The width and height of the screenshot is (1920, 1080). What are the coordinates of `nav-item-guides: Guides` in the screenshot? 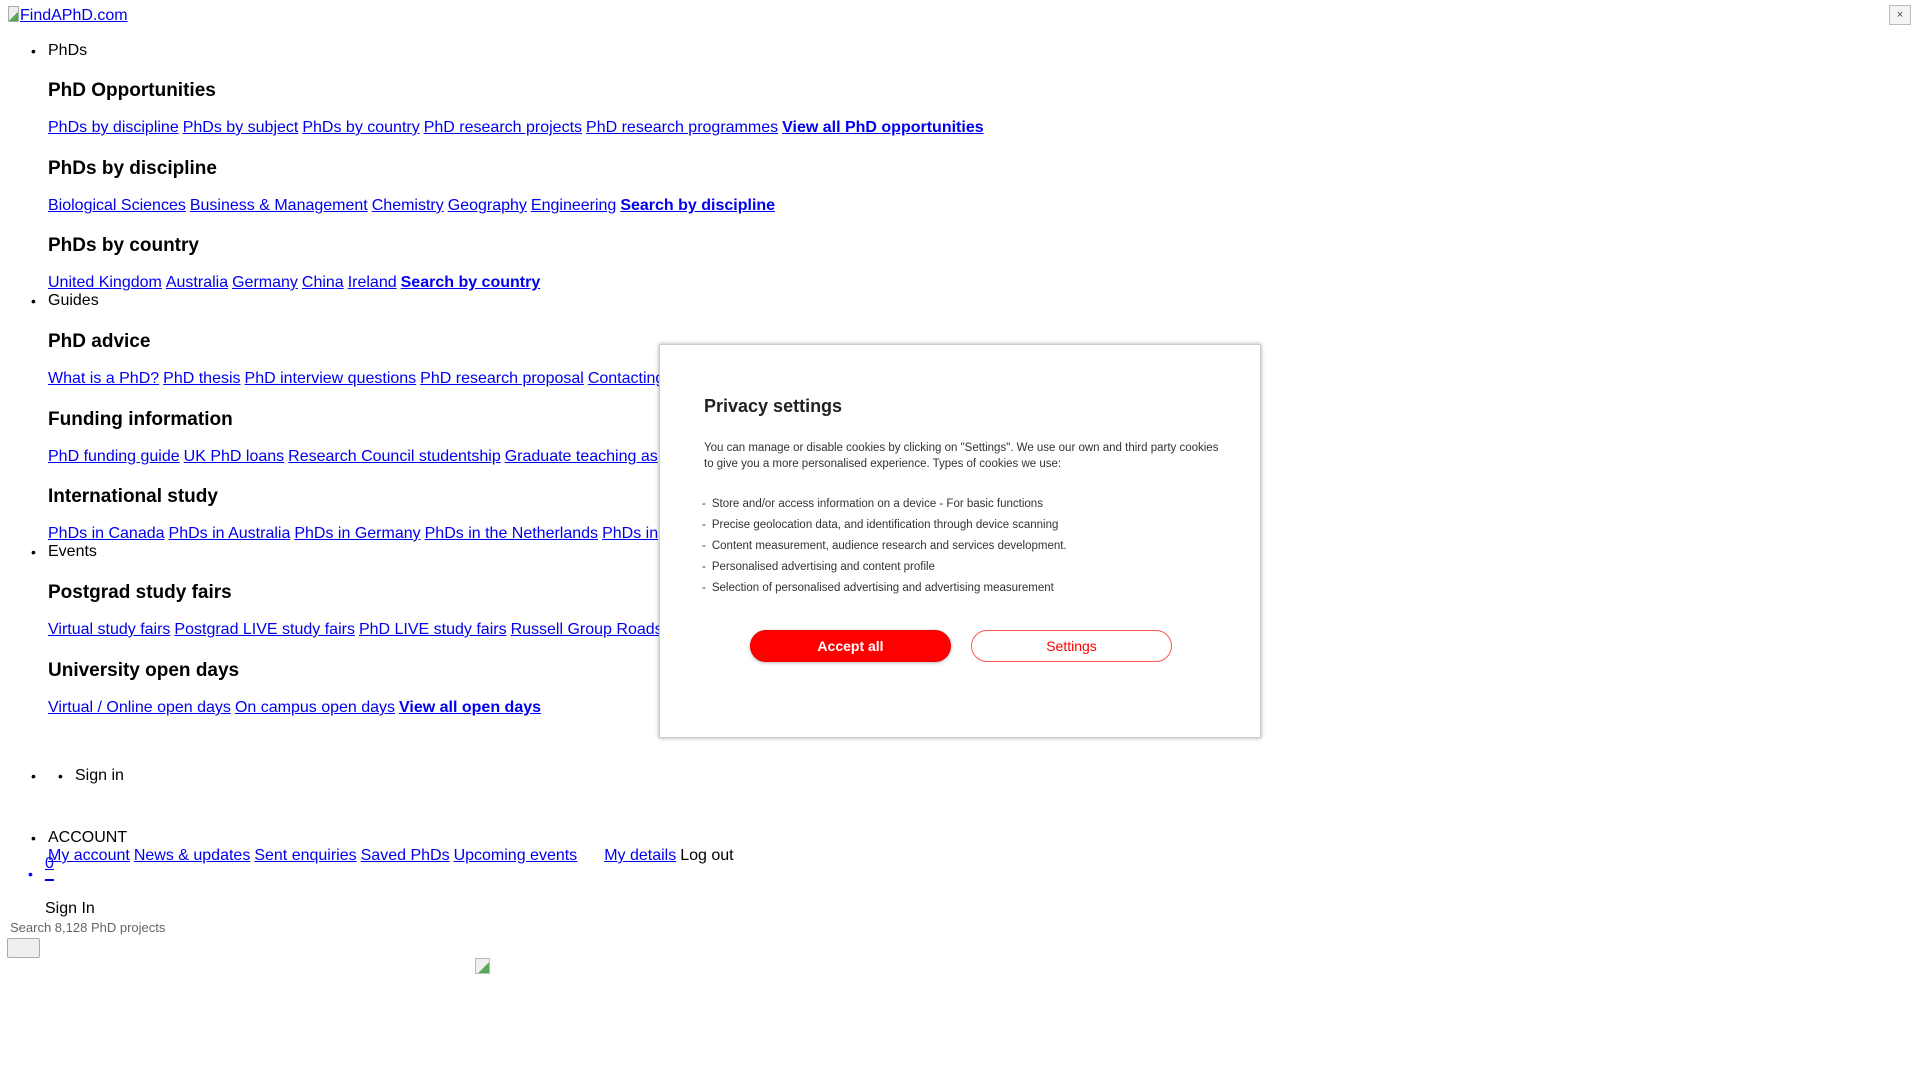 It's located at (65, 301).